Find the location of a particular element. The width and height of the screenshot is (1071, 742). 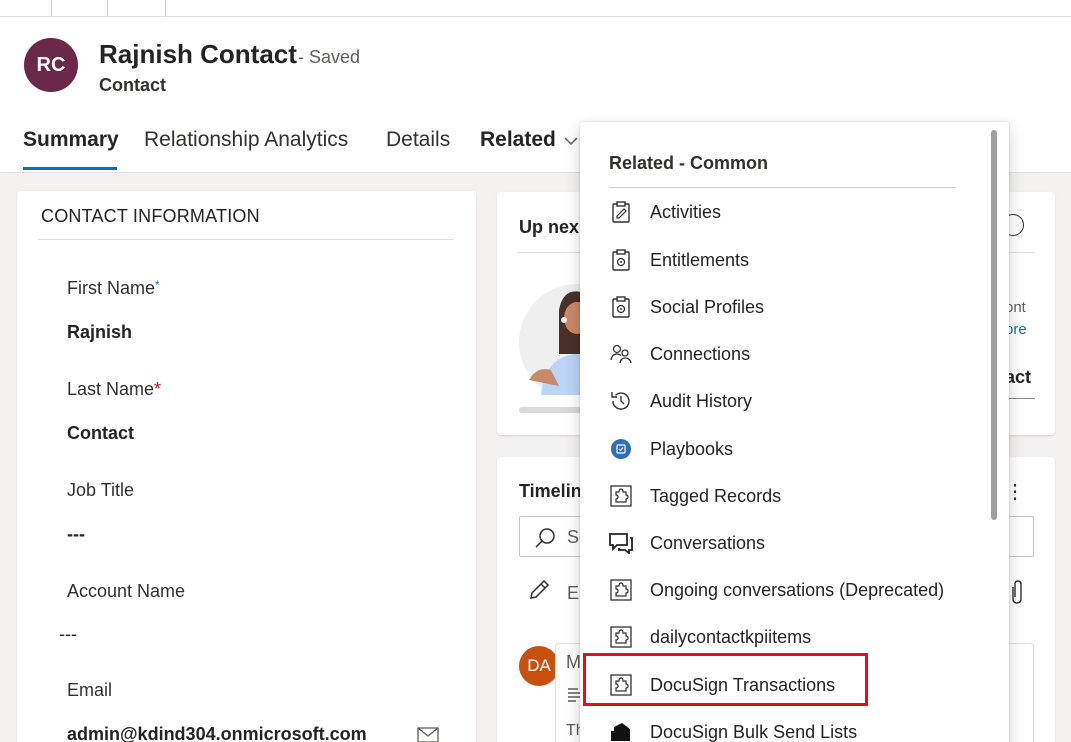

menu-item-entitlements: Entitlements is located at coordinates (789, 260).